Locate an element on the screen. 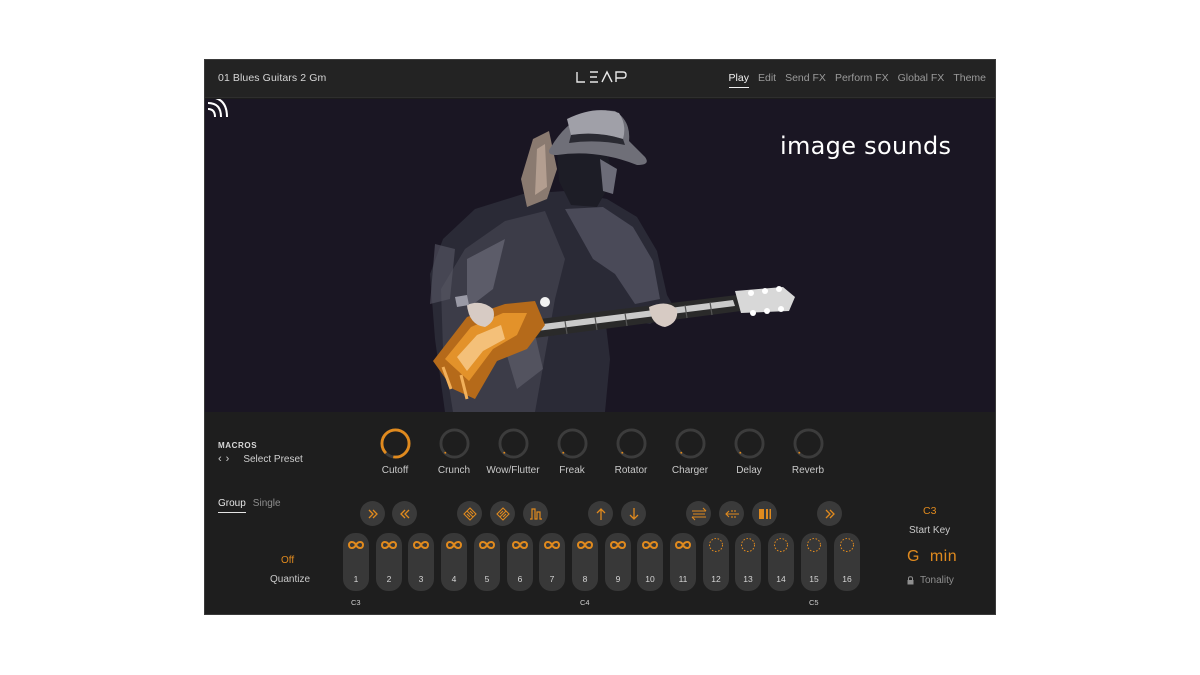  rewind-icon is located at coordinates (404, 513).